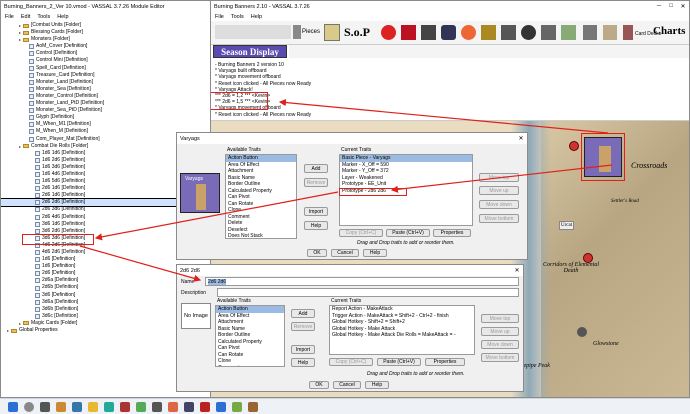 This screenshot has width=690, height=414. I want to click on edge-icon, so click(109, 407).